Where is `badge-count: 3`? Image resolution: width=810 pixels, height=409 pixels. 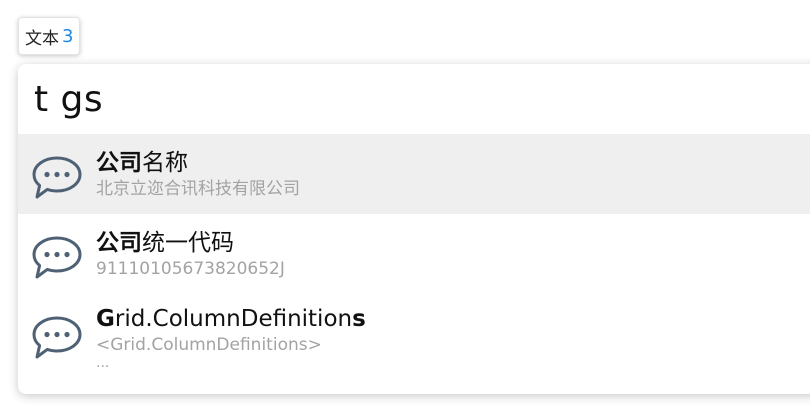
badge-count: 3 is located at coordinates (68, 36).